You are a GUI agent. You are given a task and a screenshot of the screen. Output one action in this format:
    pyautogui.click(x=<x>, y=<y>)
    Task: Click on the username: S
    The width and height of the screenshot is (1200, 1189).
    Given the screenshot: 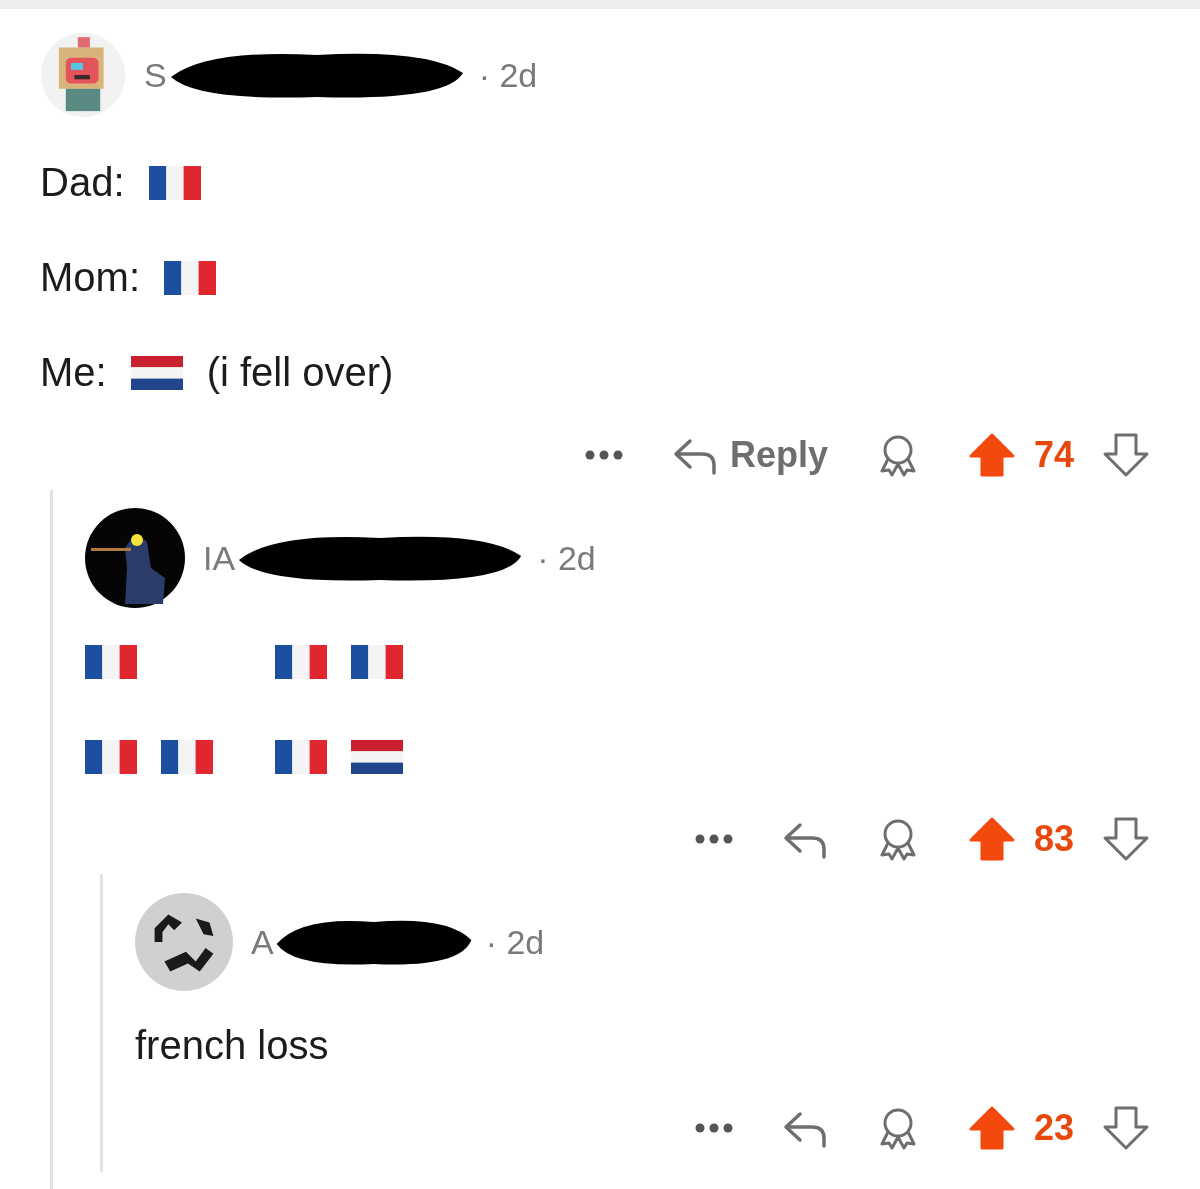 What is the action you would take?
    pyautogui.click(x=155, y=75)
    